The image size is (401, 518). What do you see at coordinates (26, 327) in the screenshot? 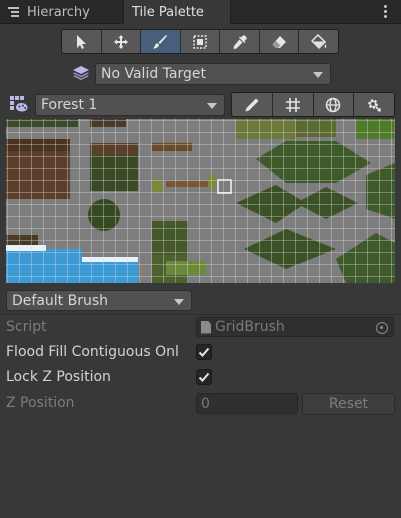
I see `script-label: Script` at bounding box center [26, 327].